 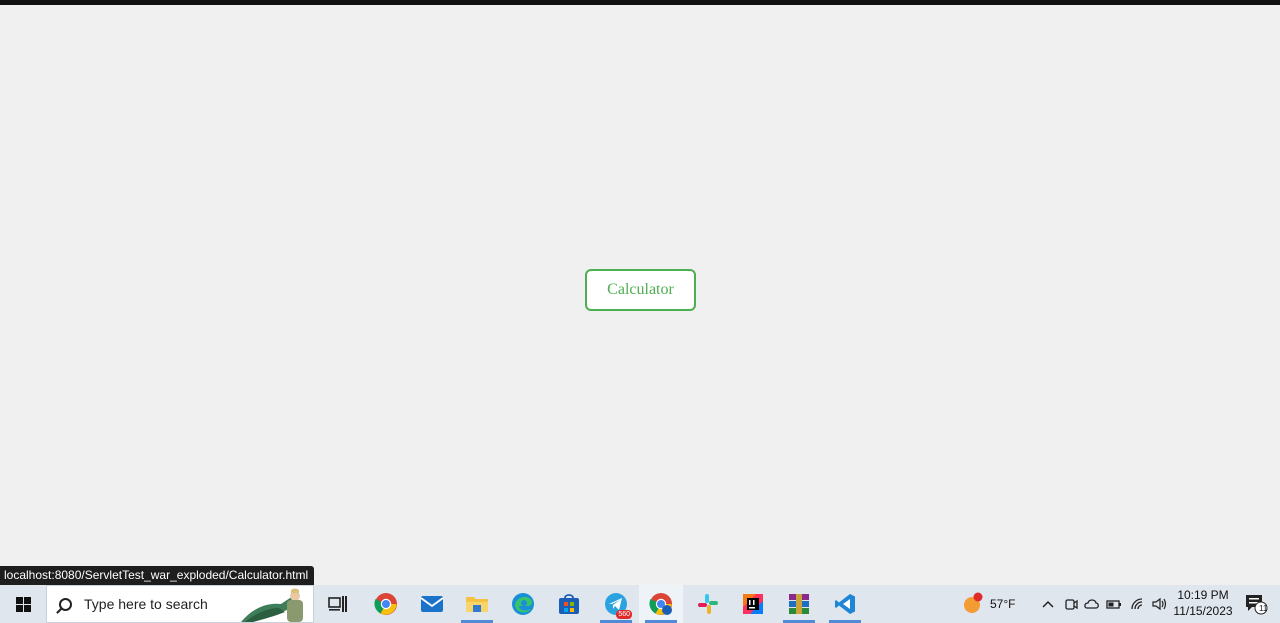 I want to click on search-highlight-illustration, so click(x=272, y=605).